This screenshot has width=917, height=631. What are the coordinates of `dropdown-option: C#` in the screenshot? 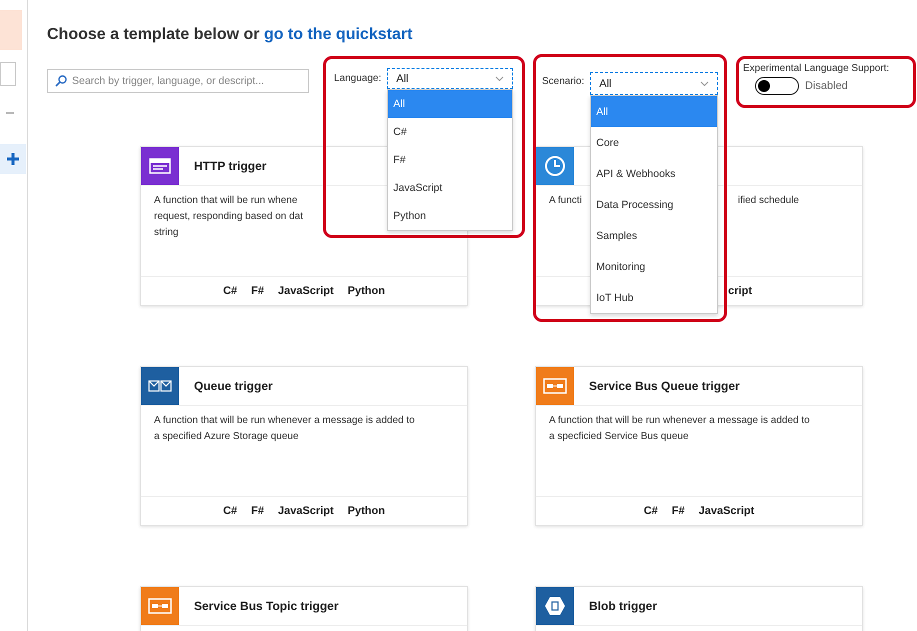 It's located at (450, 132).